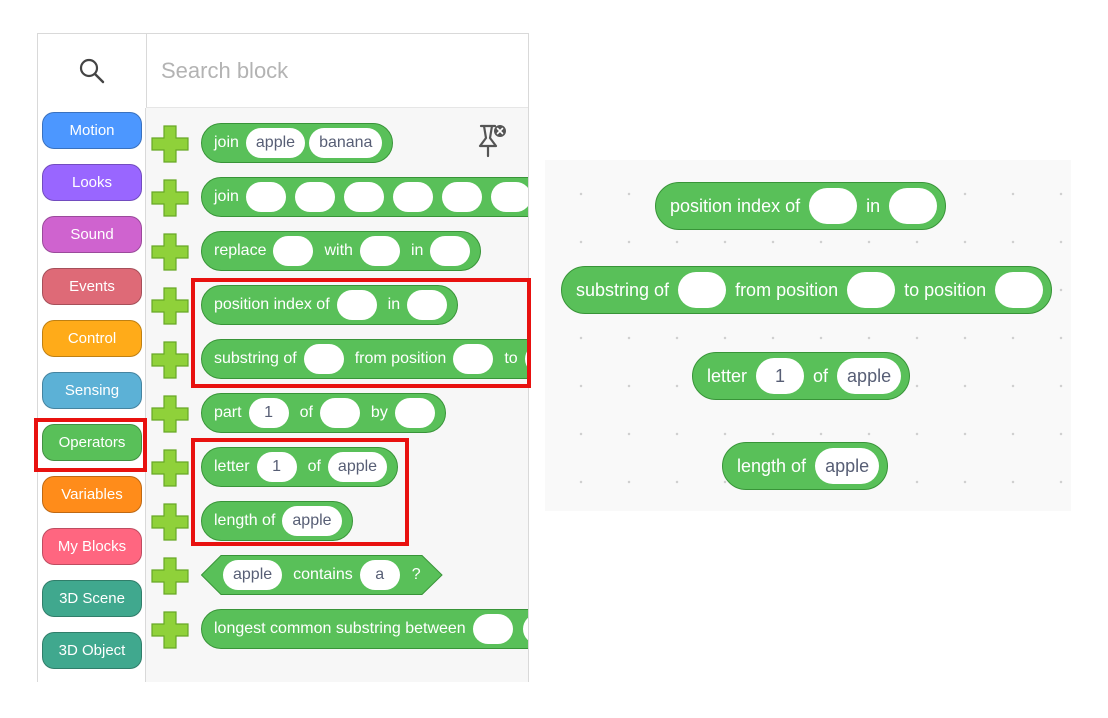 The height and width of the screenshot is (718, 1108). What do you see at coordinates (416, 574) in the screenshot?
I see `block-label: ?` at bounding box center [416, 574].